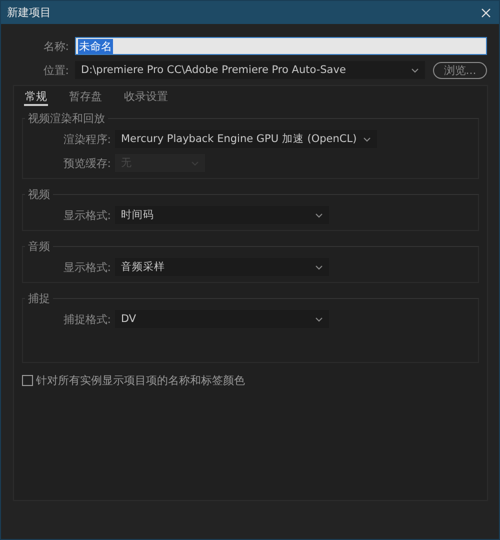  Describe the element at coordinates (86, 319) in the screenshot. I see `field-label: 捕捉格式:` at that location.